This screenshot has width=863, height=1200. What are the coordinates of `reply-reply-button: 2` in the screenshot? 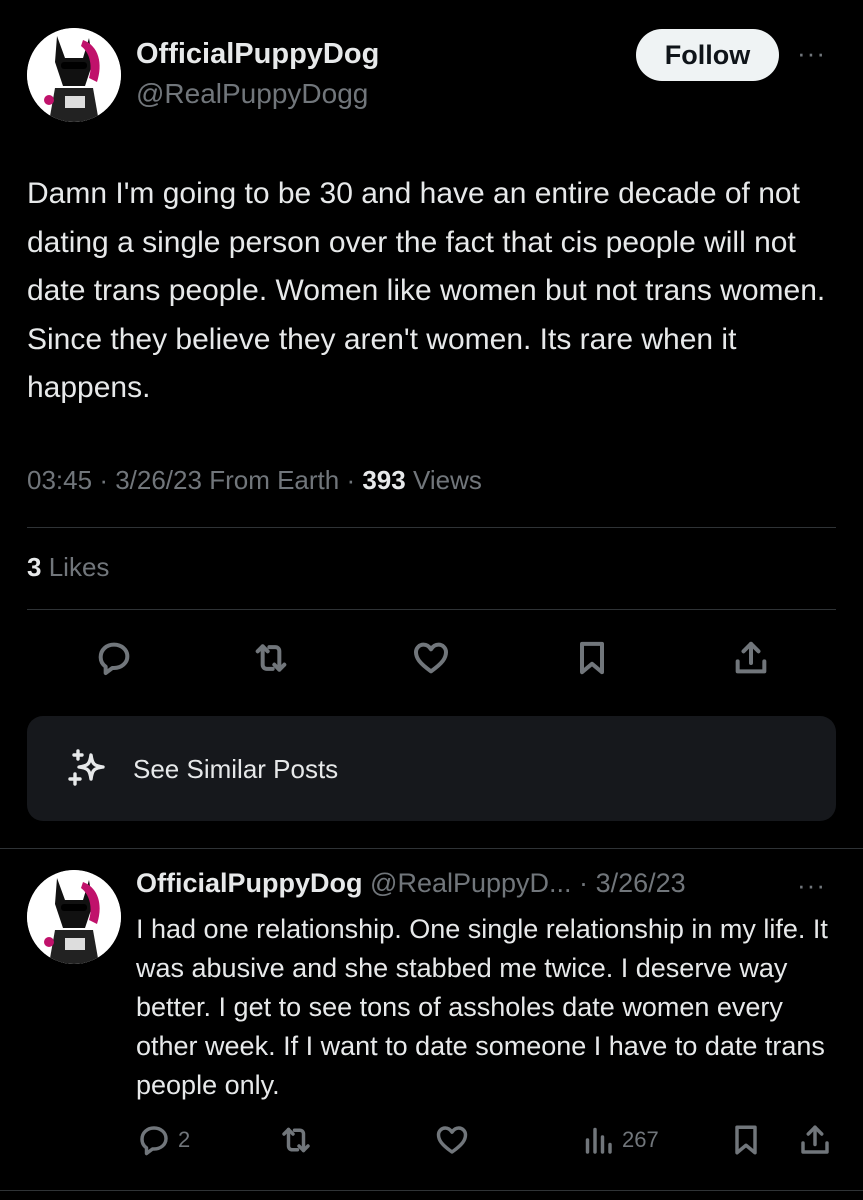 It's located at (163, 1140).